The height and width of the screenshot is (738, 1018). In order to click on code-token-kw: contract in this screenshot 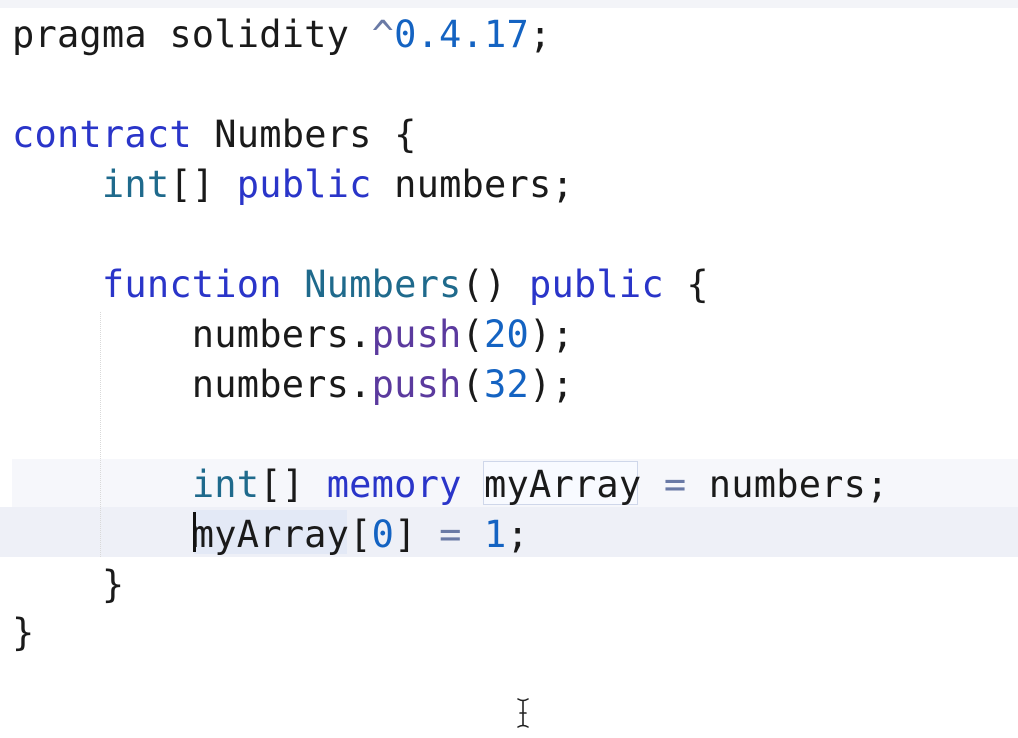, I will do `click(102, 134)`.